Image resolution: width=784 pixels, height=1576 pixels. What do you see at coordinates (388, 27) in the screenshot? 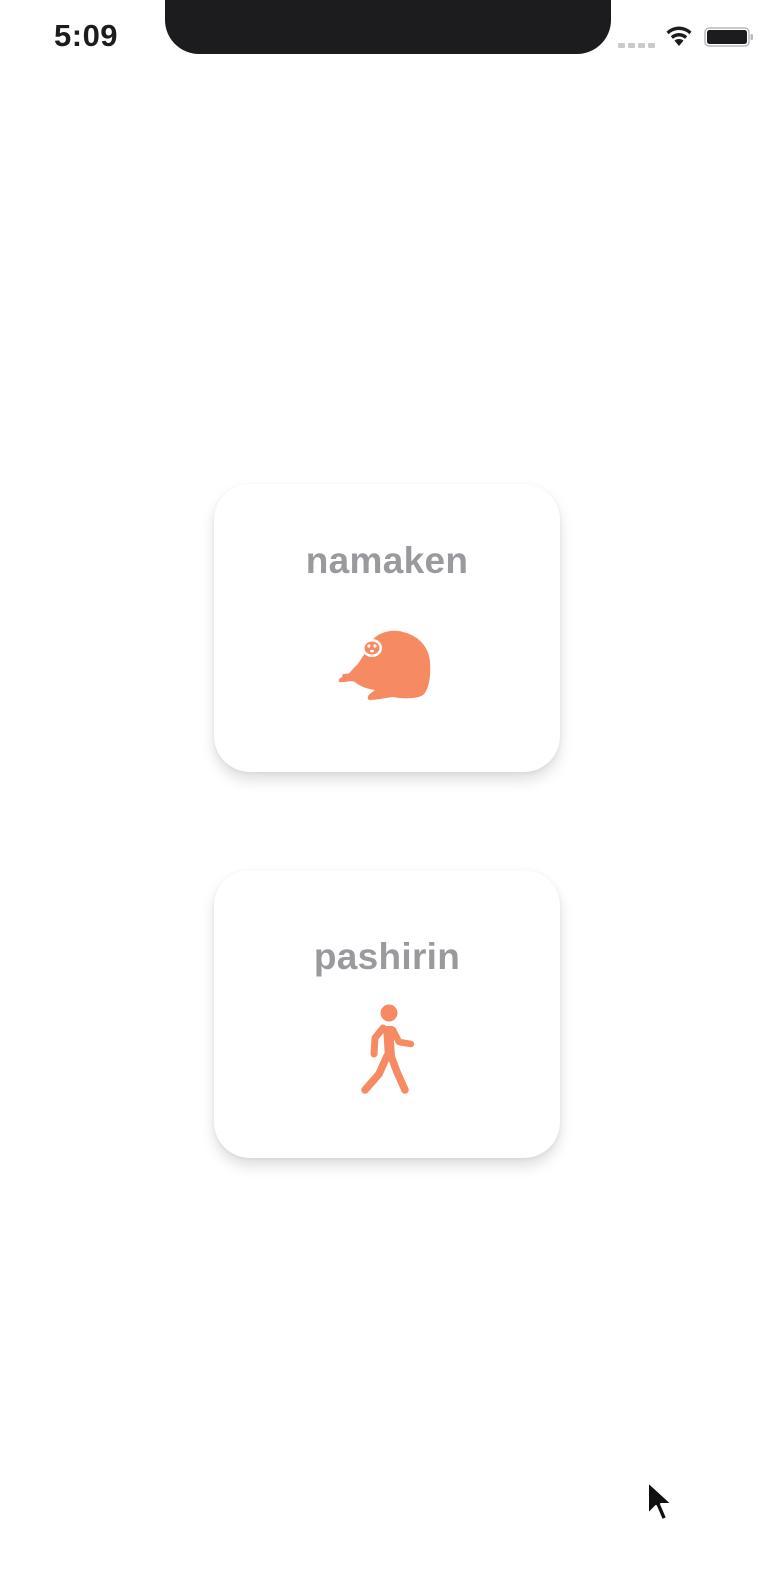
I see `device-notch` at bounding box center [388, 27].